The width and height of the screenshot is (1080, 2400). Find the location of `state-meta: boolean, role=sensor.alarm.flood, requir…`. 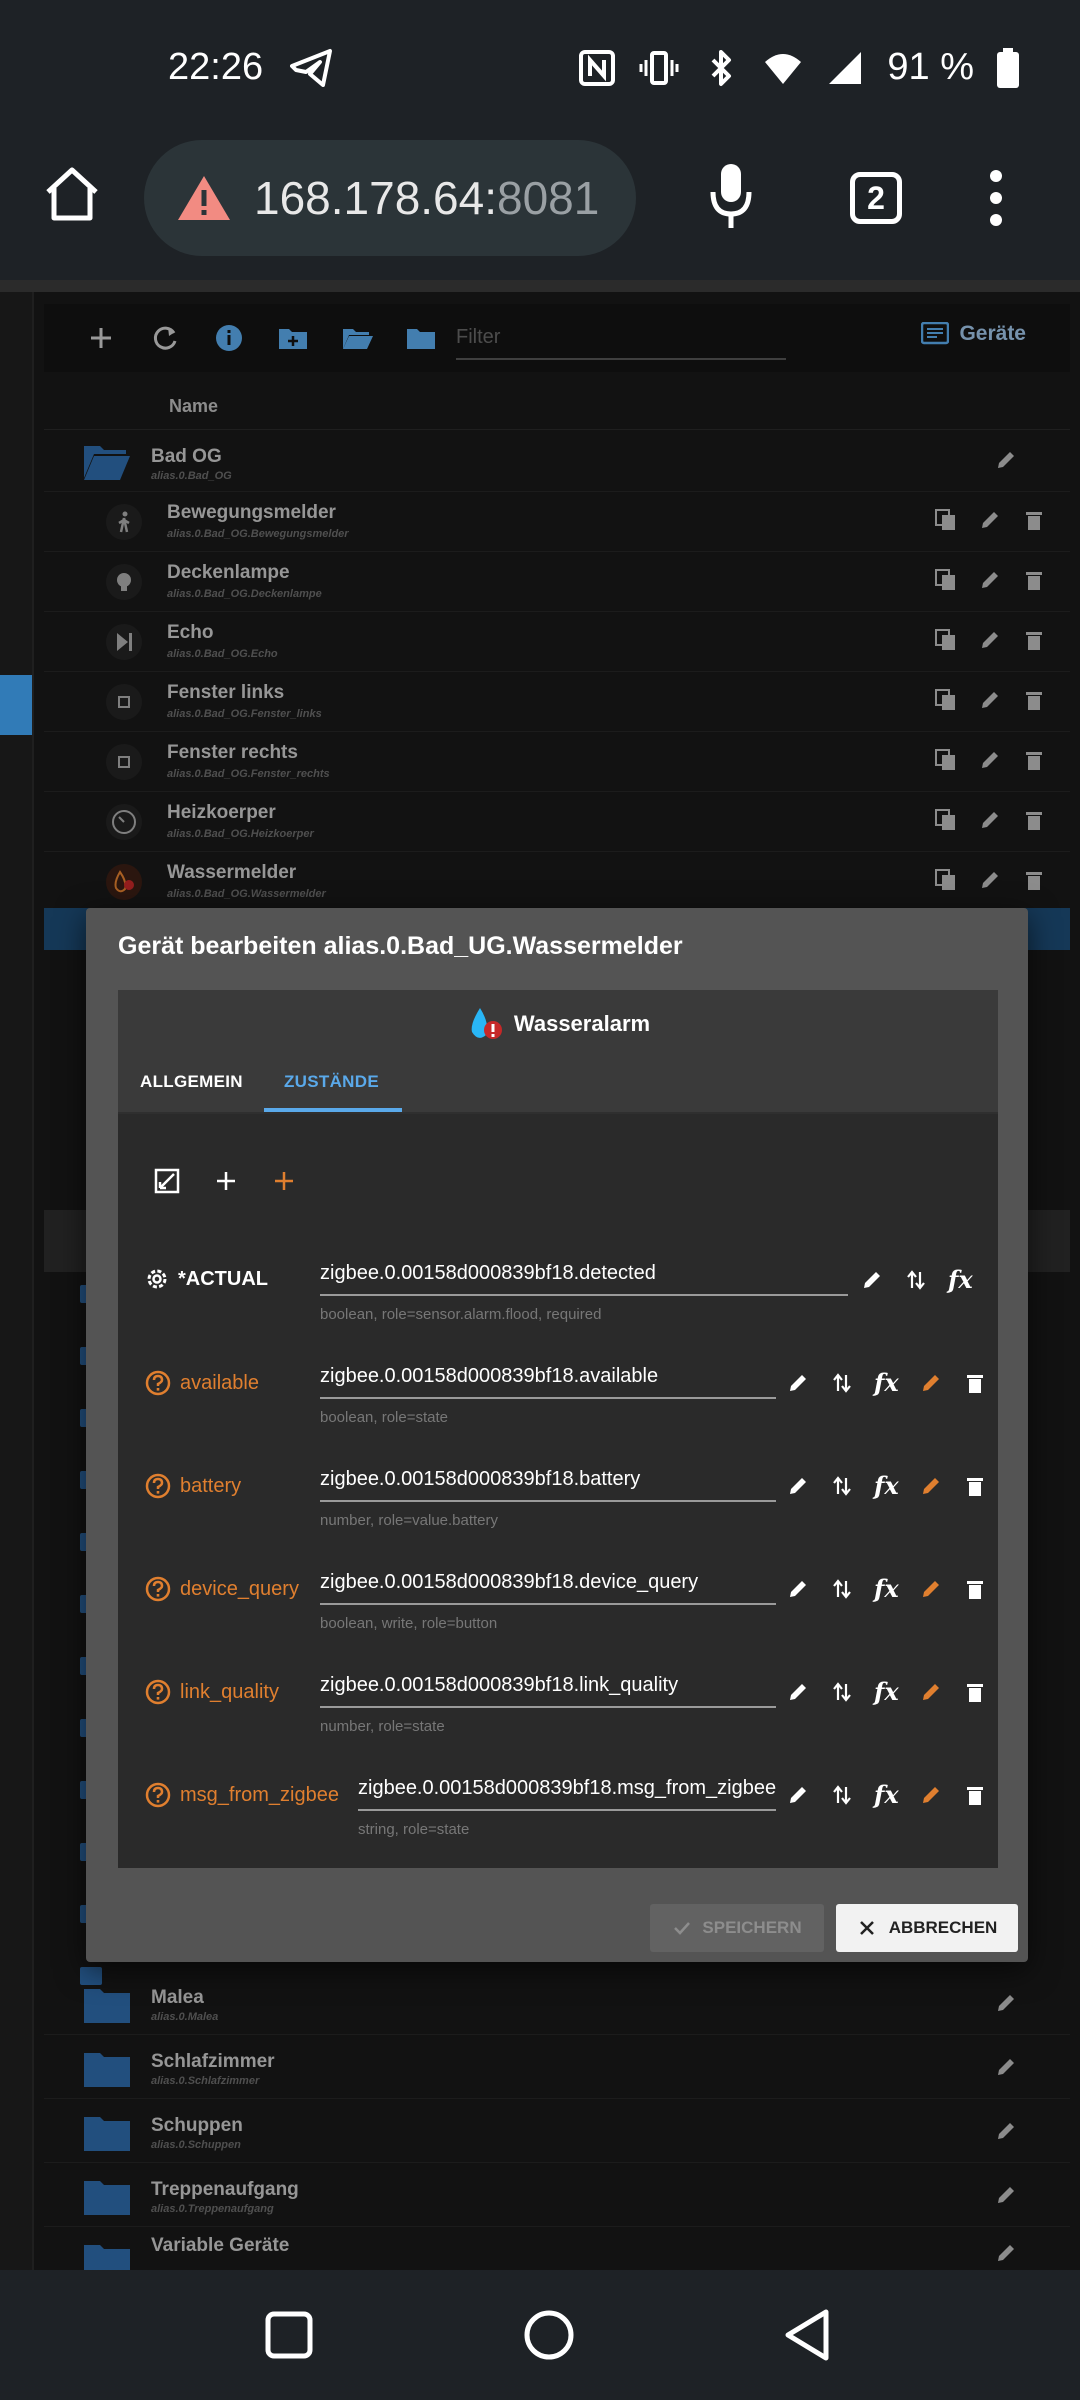

state-meta: boolean, role=sensor.alarm.flood, requir… is located at coordinates (461, 1314).